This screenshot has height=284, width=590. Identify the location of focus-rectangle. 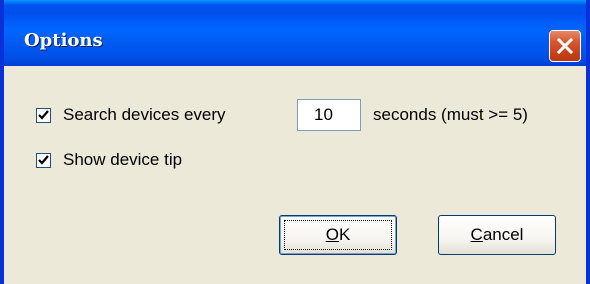
(338, 235).